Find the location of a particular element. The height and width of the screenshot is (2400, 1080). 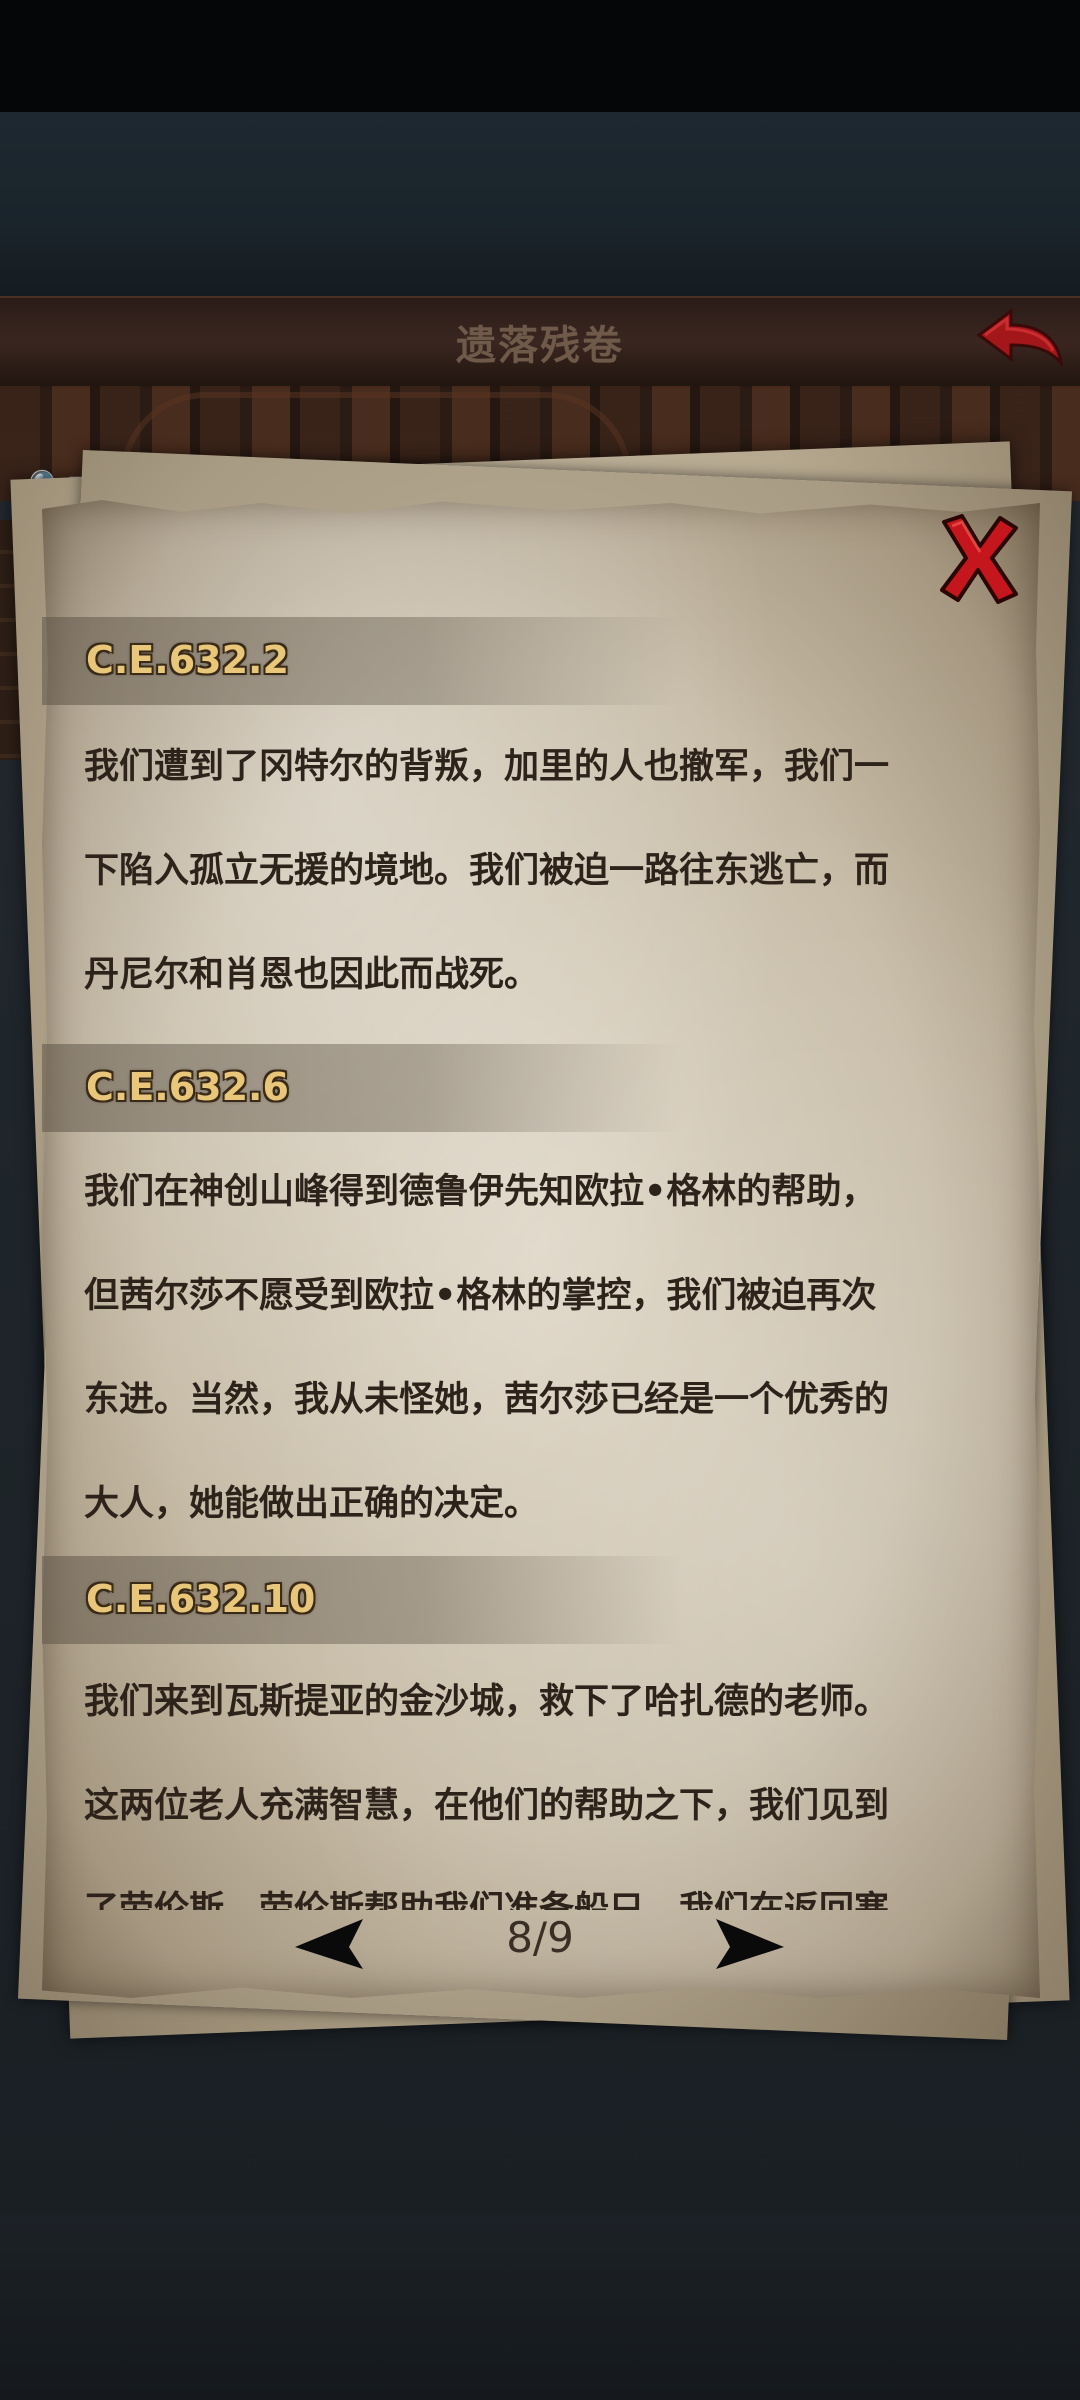

entry-line: 丹尼尔和肖恩也因此而战死。 is located at coordinates (312, 975).